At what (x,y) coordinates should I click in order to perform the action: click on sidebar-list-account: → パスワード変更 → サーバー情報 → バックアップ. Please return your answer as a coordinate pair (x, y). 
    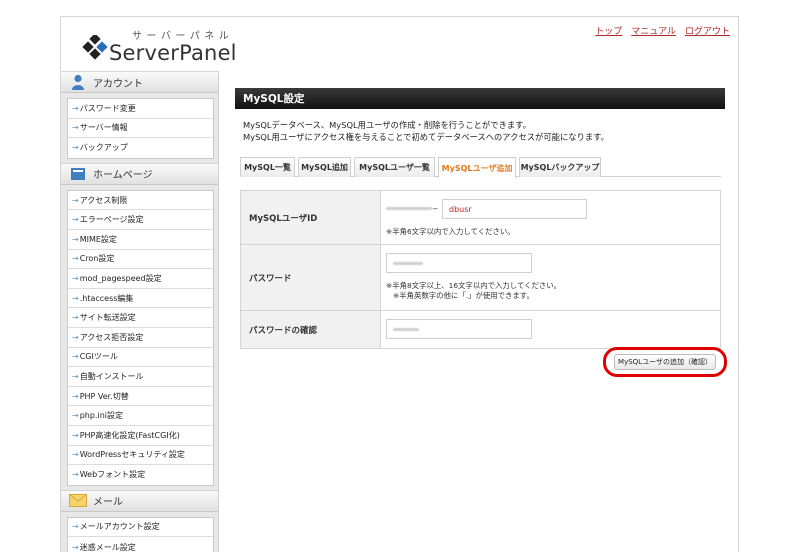
    Looking at the image, I should click on (140, 128).